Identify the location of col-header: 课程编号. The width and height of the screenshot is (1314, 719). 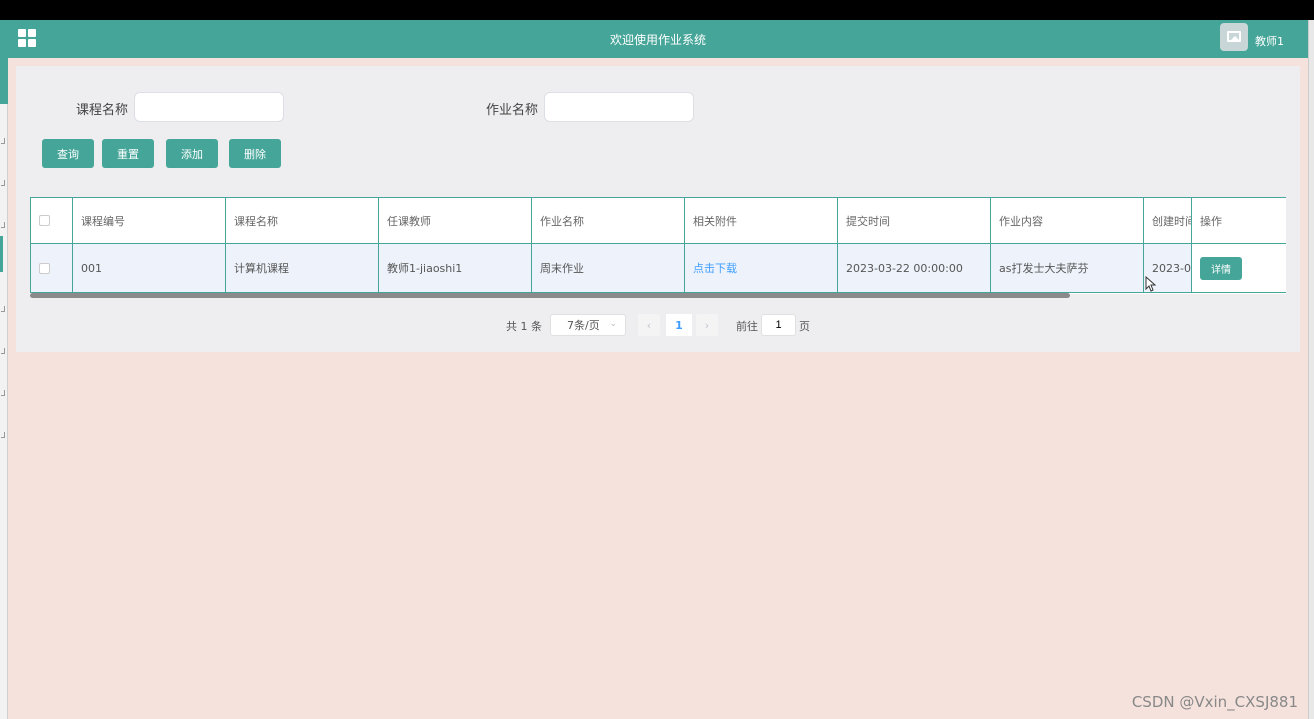
(149, 220).